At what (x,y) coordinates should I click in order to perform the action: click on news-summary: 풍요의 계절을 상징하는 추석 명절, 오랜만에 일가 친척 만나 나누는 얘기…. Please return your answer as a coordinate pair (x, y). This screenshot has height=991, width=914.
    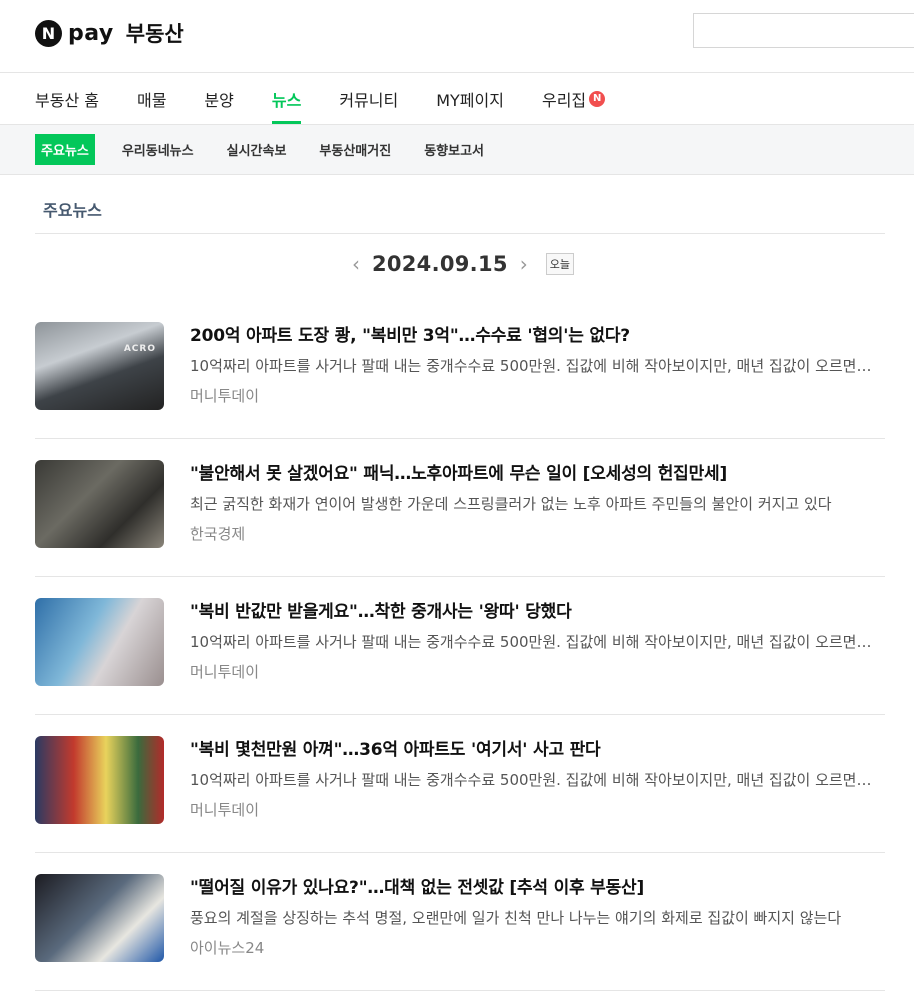
    Looking at the image, I should click on (537, 917).